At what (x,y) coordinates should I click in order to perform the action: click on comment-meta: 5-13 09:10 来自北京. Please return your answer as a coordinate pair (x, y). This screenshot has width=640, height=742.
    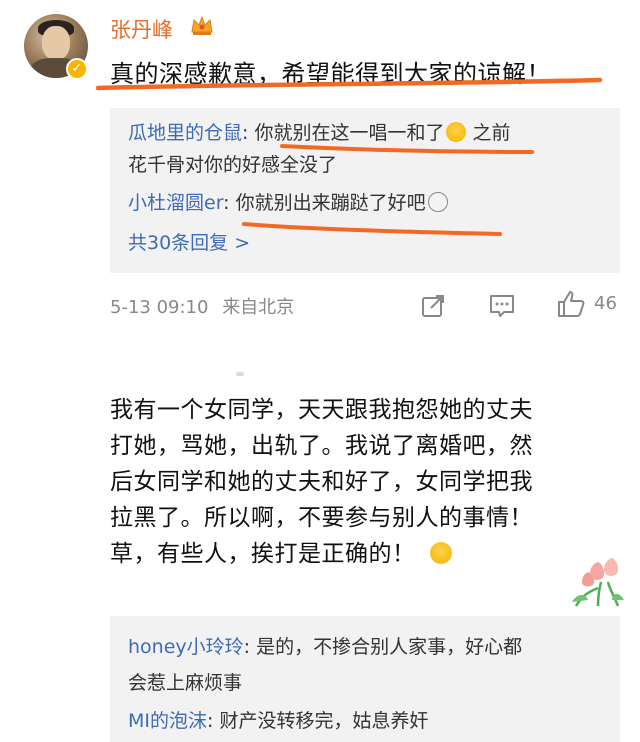
    Looking at the image, I should click on (202, 306).